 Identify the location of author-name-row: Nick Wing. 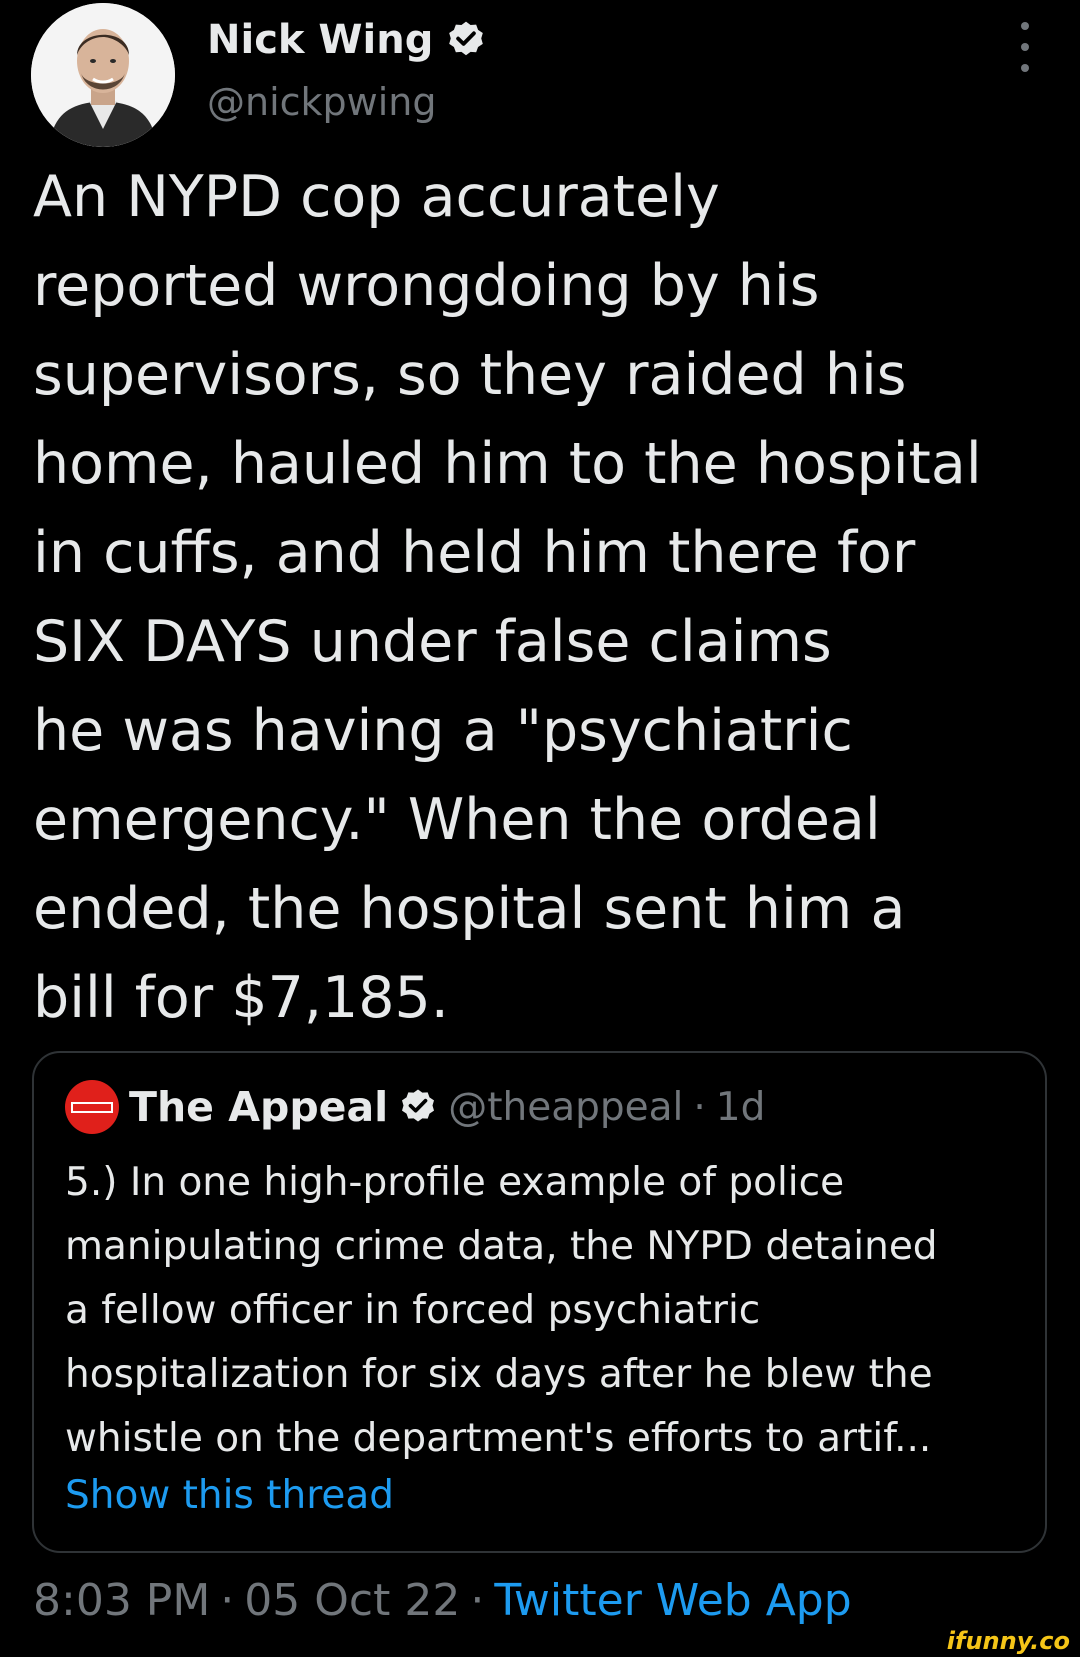
(347, 40).